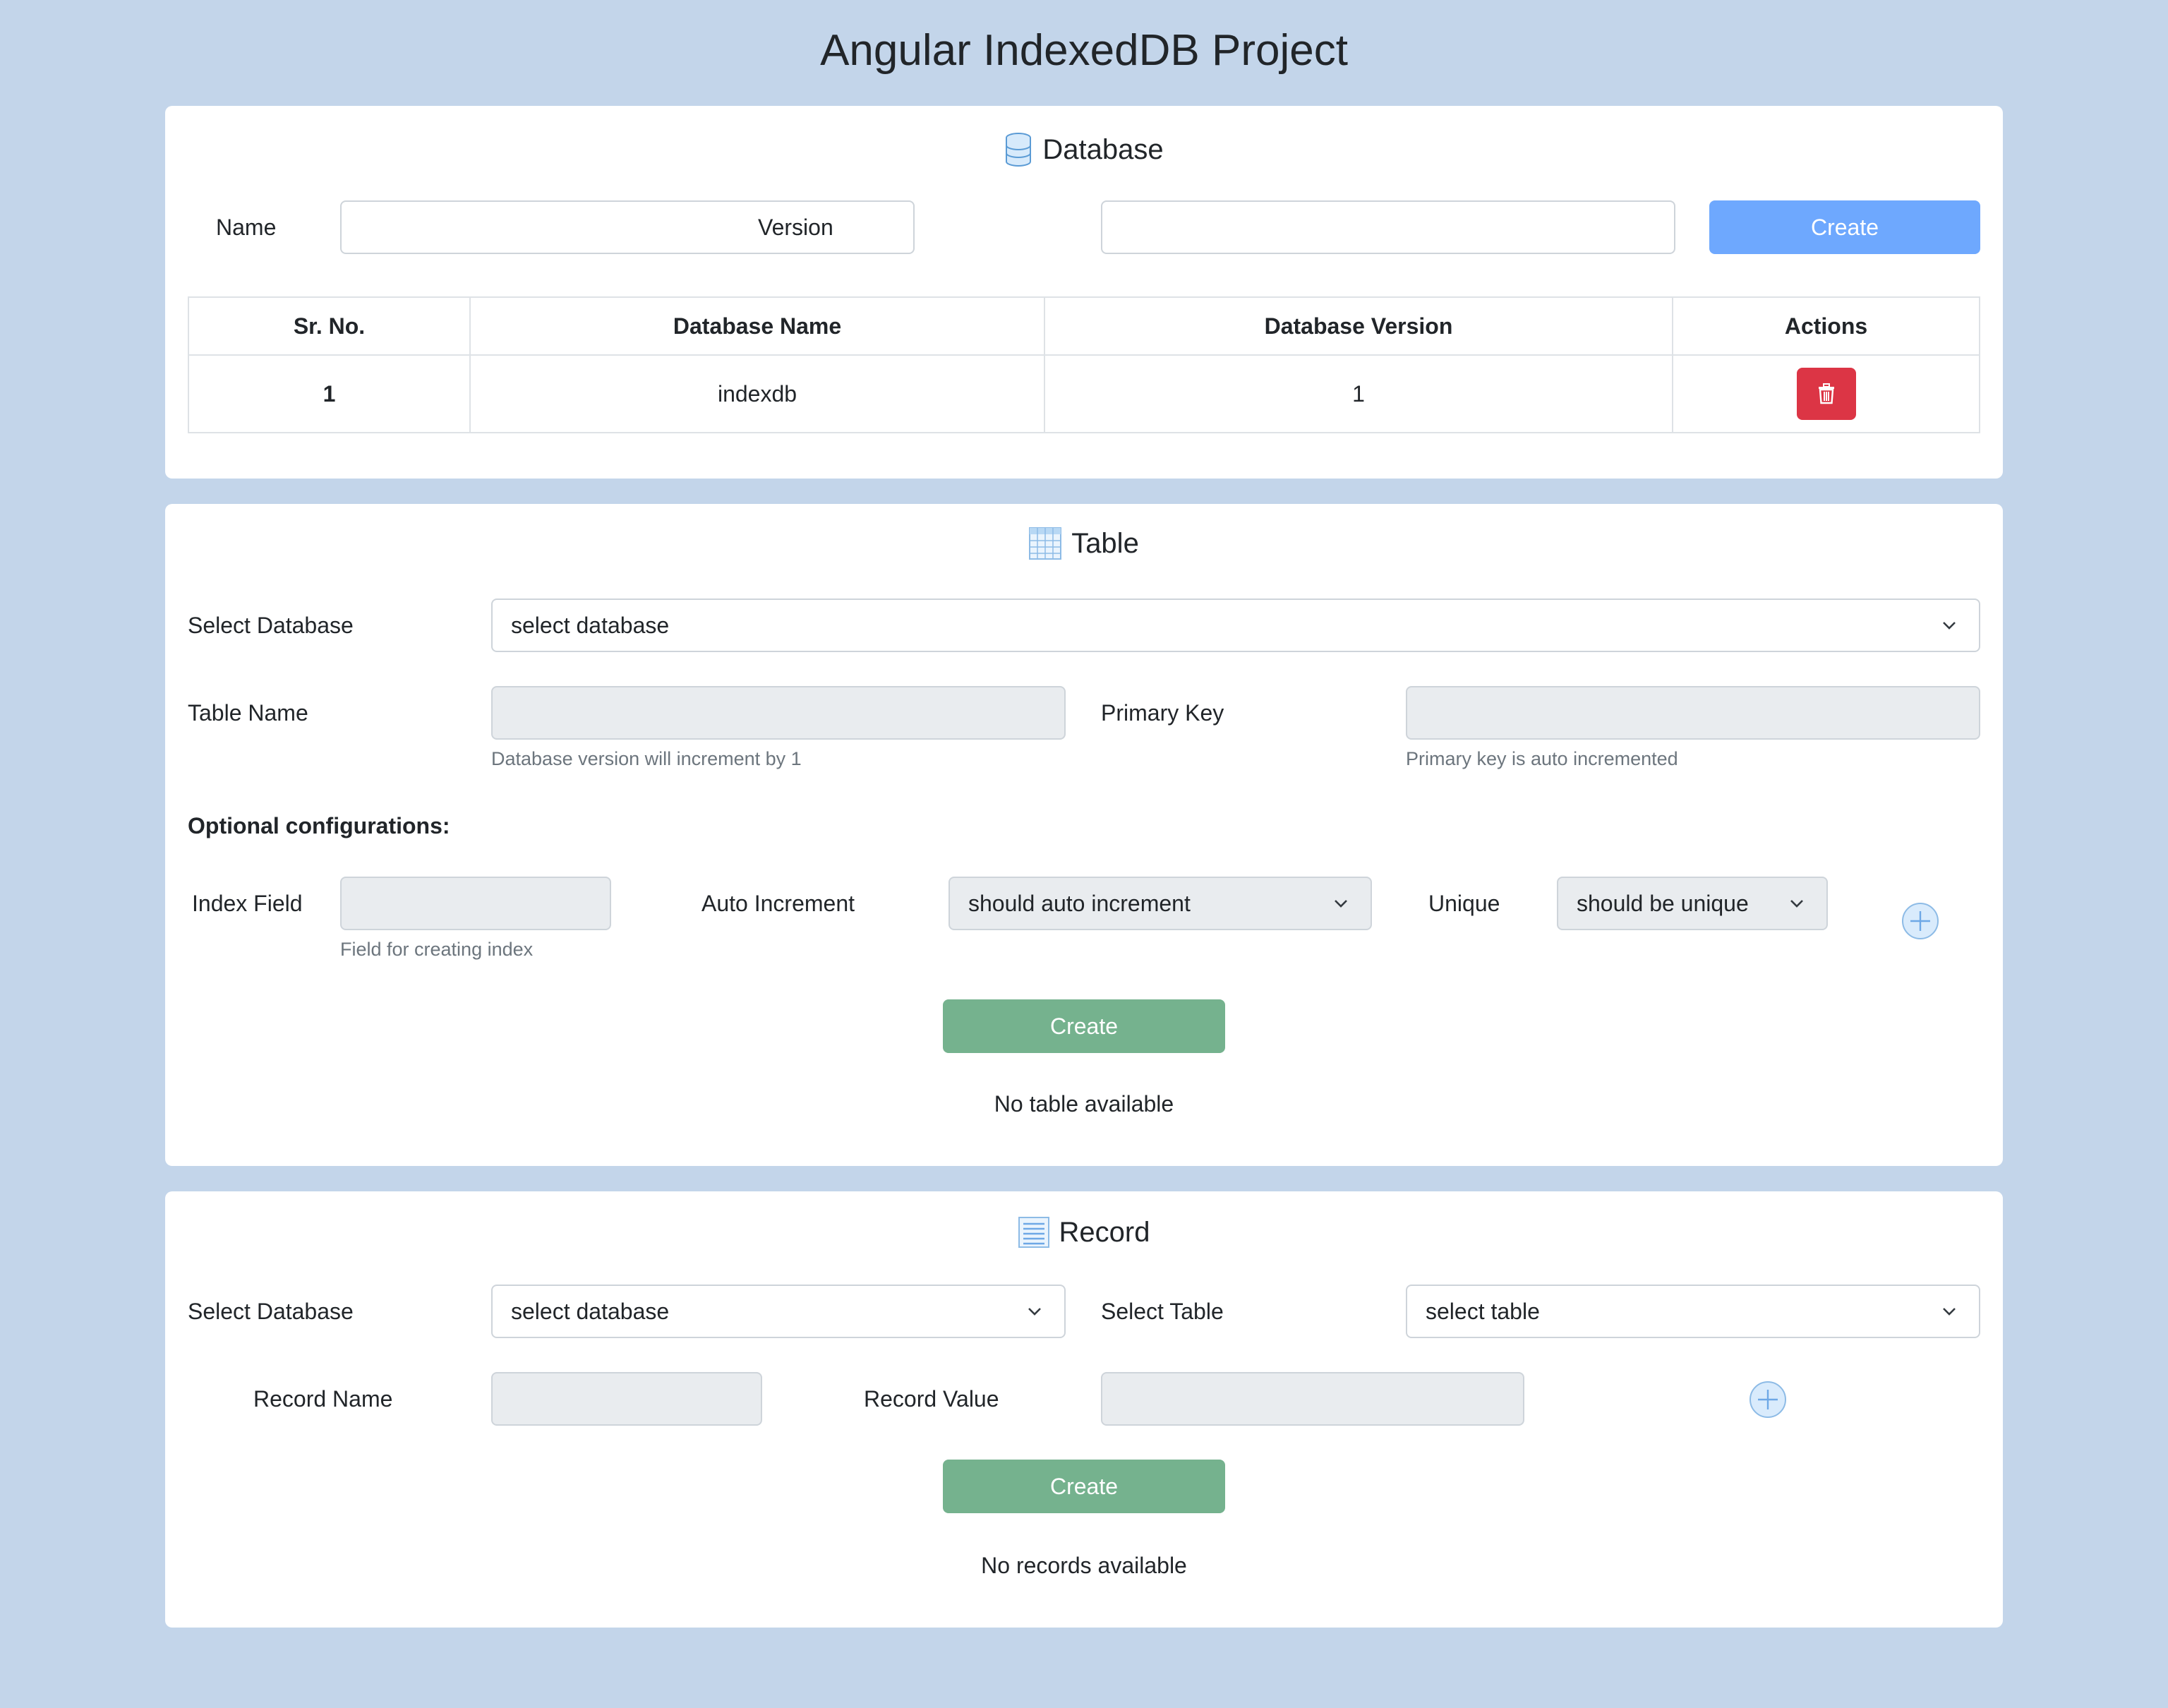  Describe the element at coordinates (1693, 713) in the screenshot. I see `primary-key-input` at that location.